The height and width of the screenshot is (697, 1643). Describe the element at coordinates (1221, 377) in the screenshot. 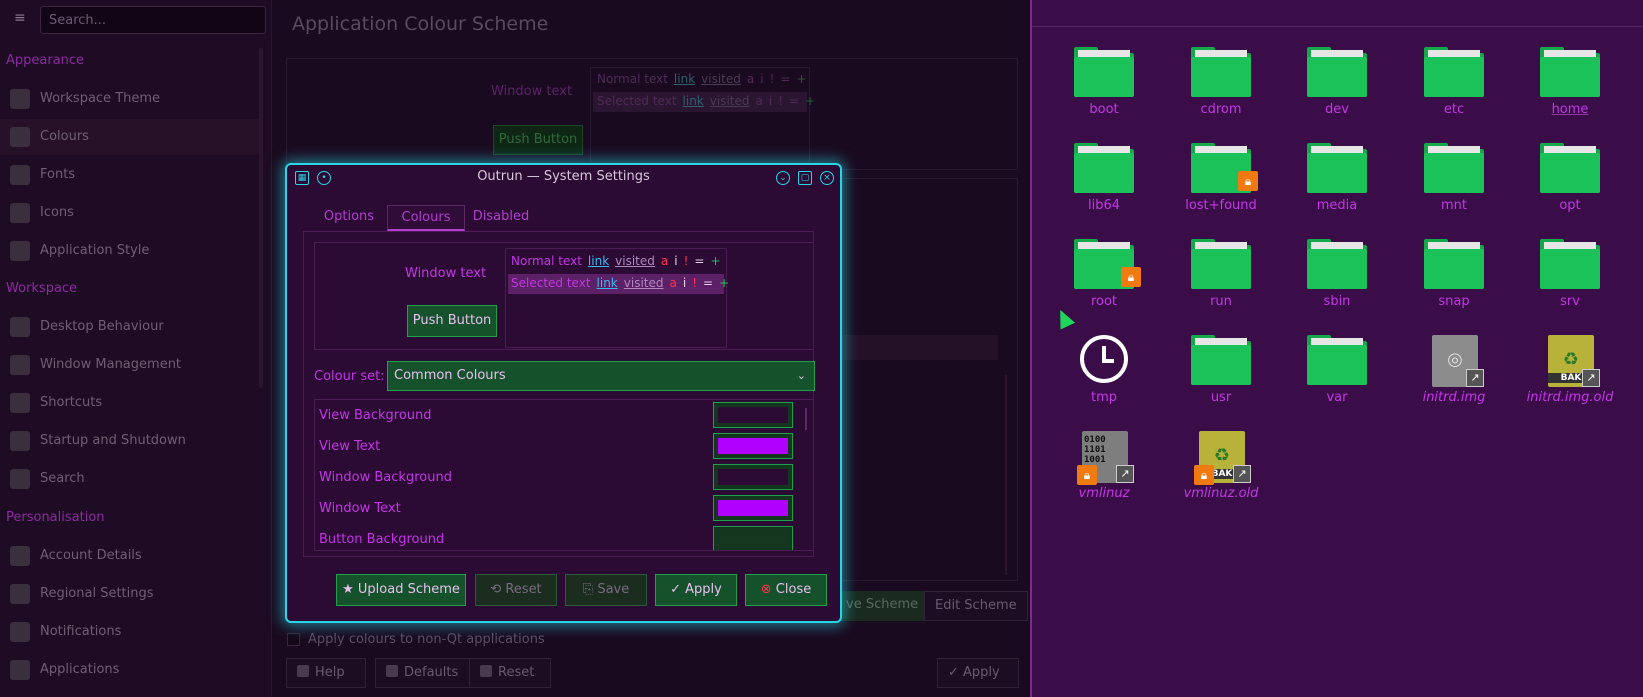

I see `file-item-usr: usr` at that location.